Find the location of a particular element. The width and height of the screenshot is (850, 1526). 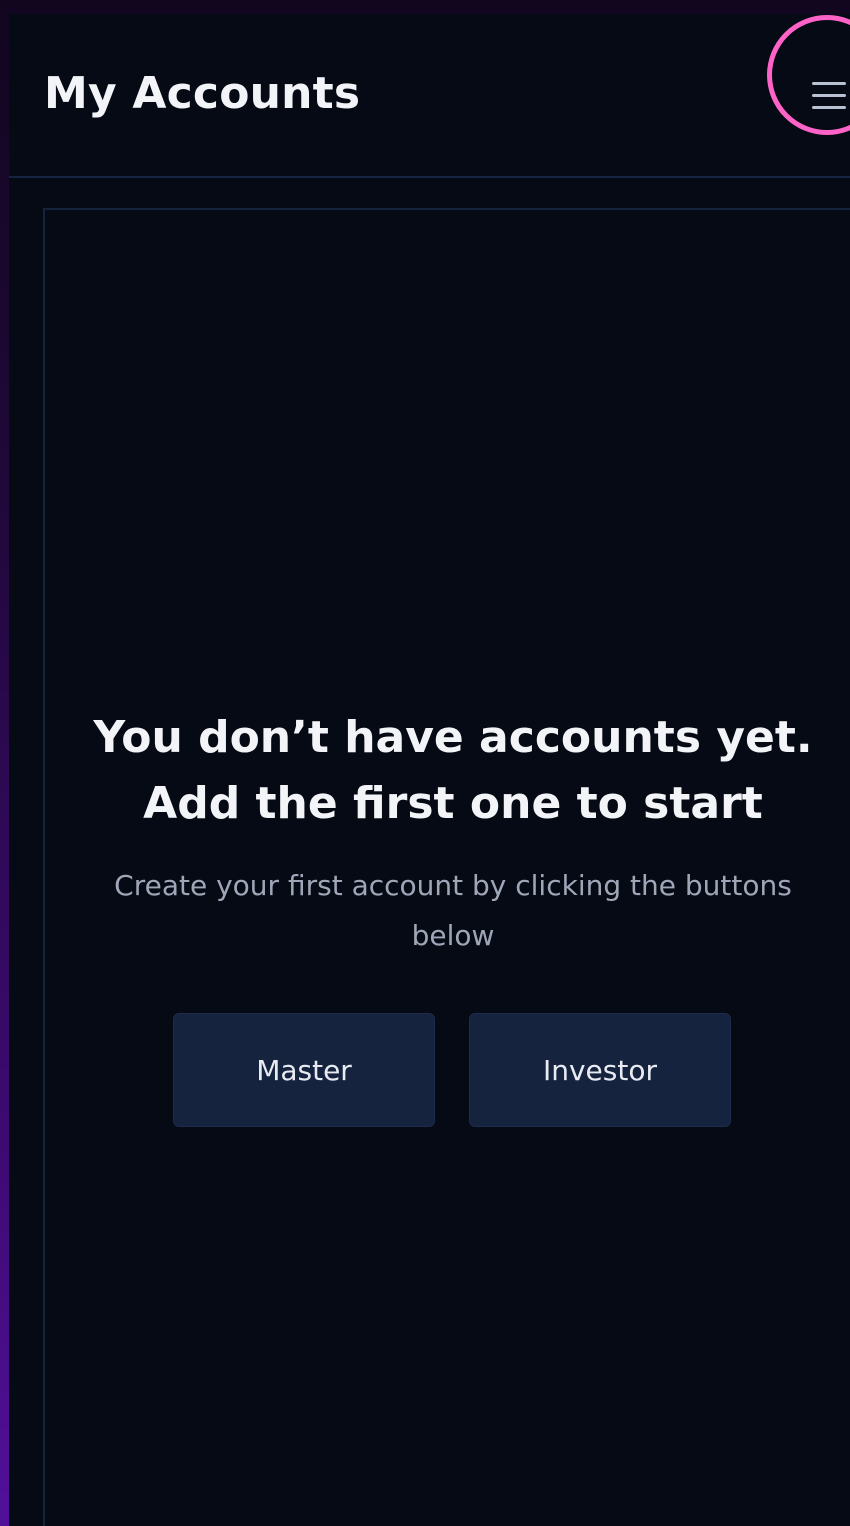

app-header: My Accounts is located at coordinates (429, 96).